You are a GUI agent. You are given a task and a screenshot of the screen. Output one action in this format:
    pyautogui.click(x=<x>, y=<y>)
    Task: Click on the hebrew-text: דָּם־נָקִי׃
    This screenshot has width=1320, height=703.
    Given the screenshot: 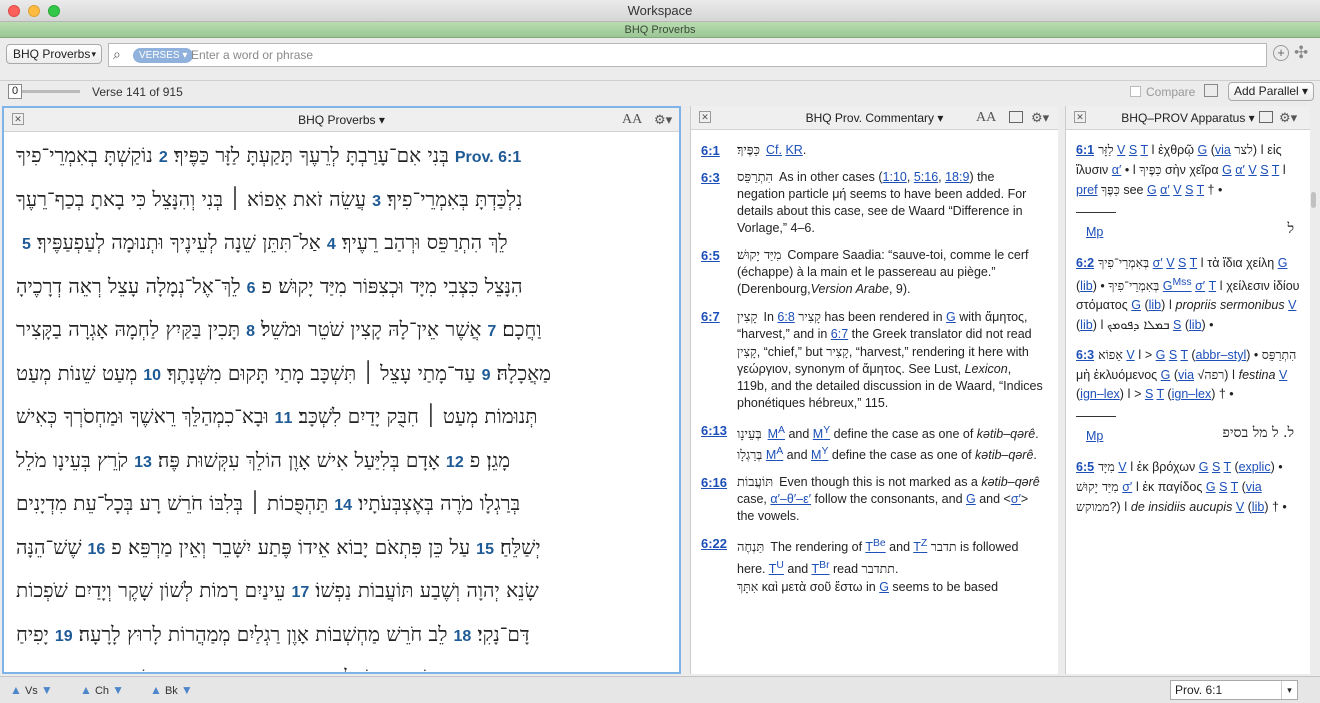 What is the action you would take?
    pyautogui.click(x=503, y=634)
    